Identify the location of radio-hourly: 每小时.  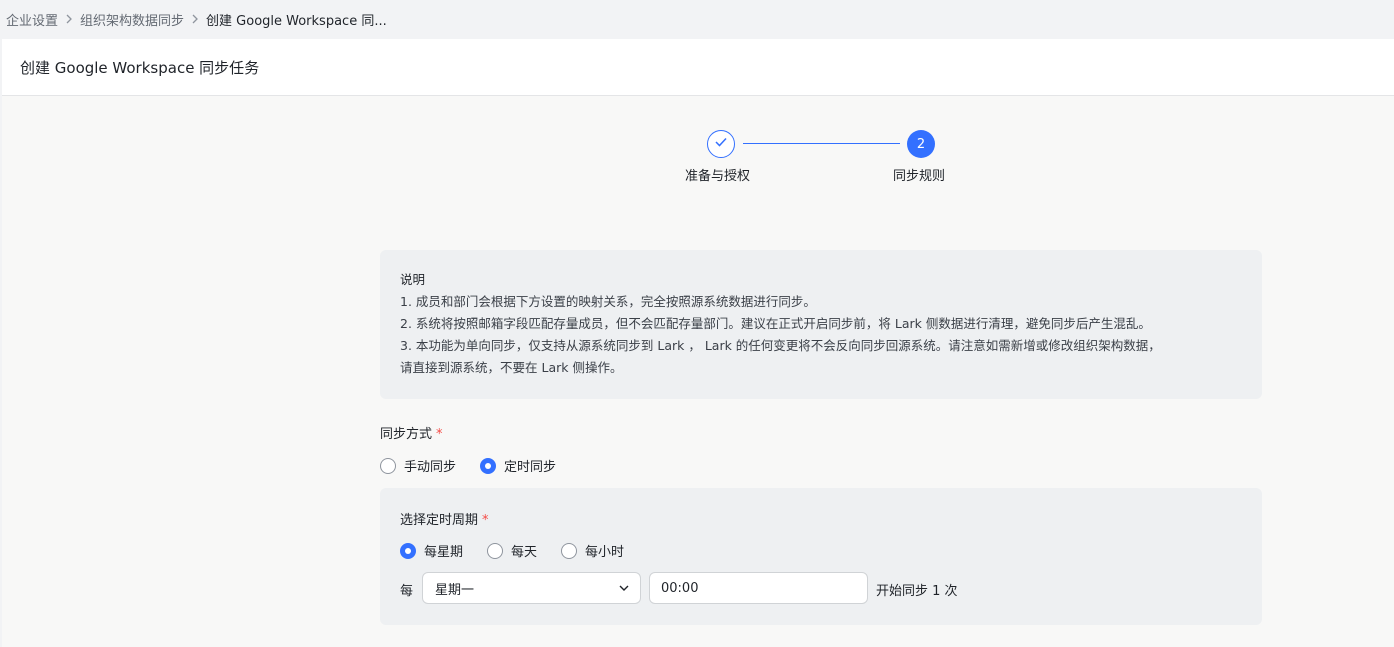
(592, 550).